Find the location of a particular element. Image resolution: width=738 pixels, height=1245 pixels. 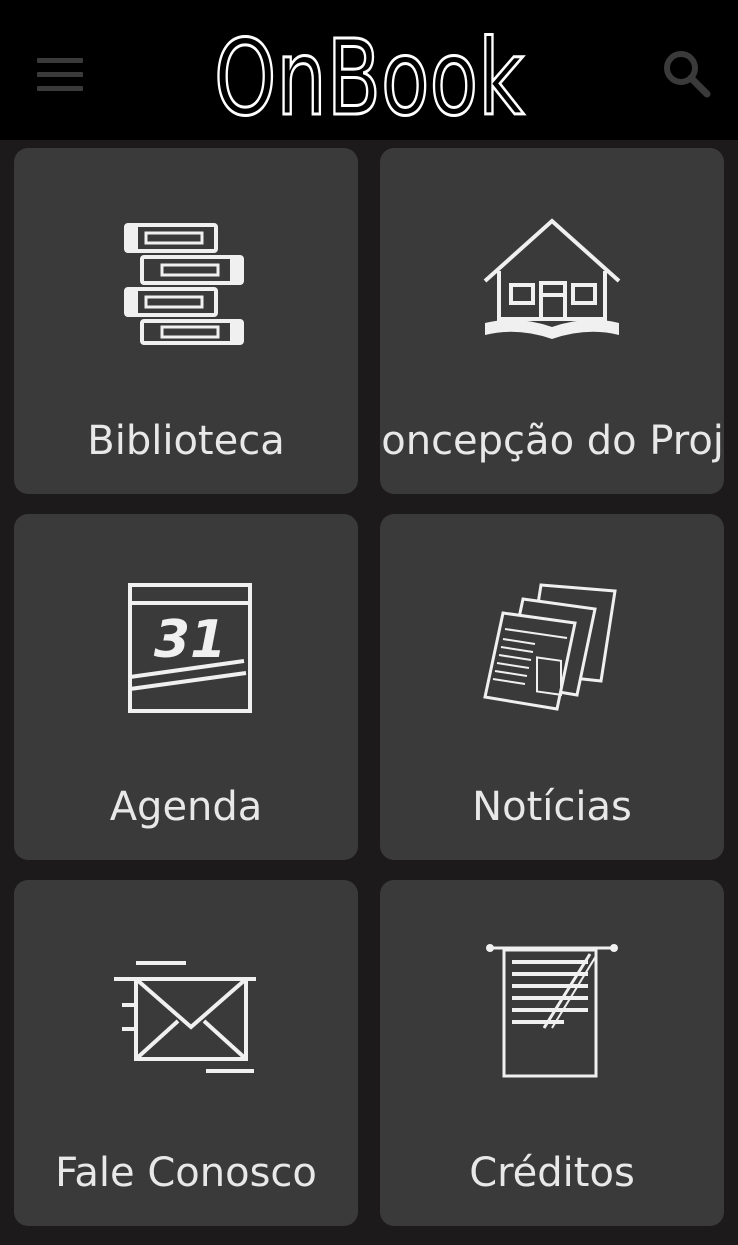

tile-label: Créditos is located at coordinates (552, 1173).